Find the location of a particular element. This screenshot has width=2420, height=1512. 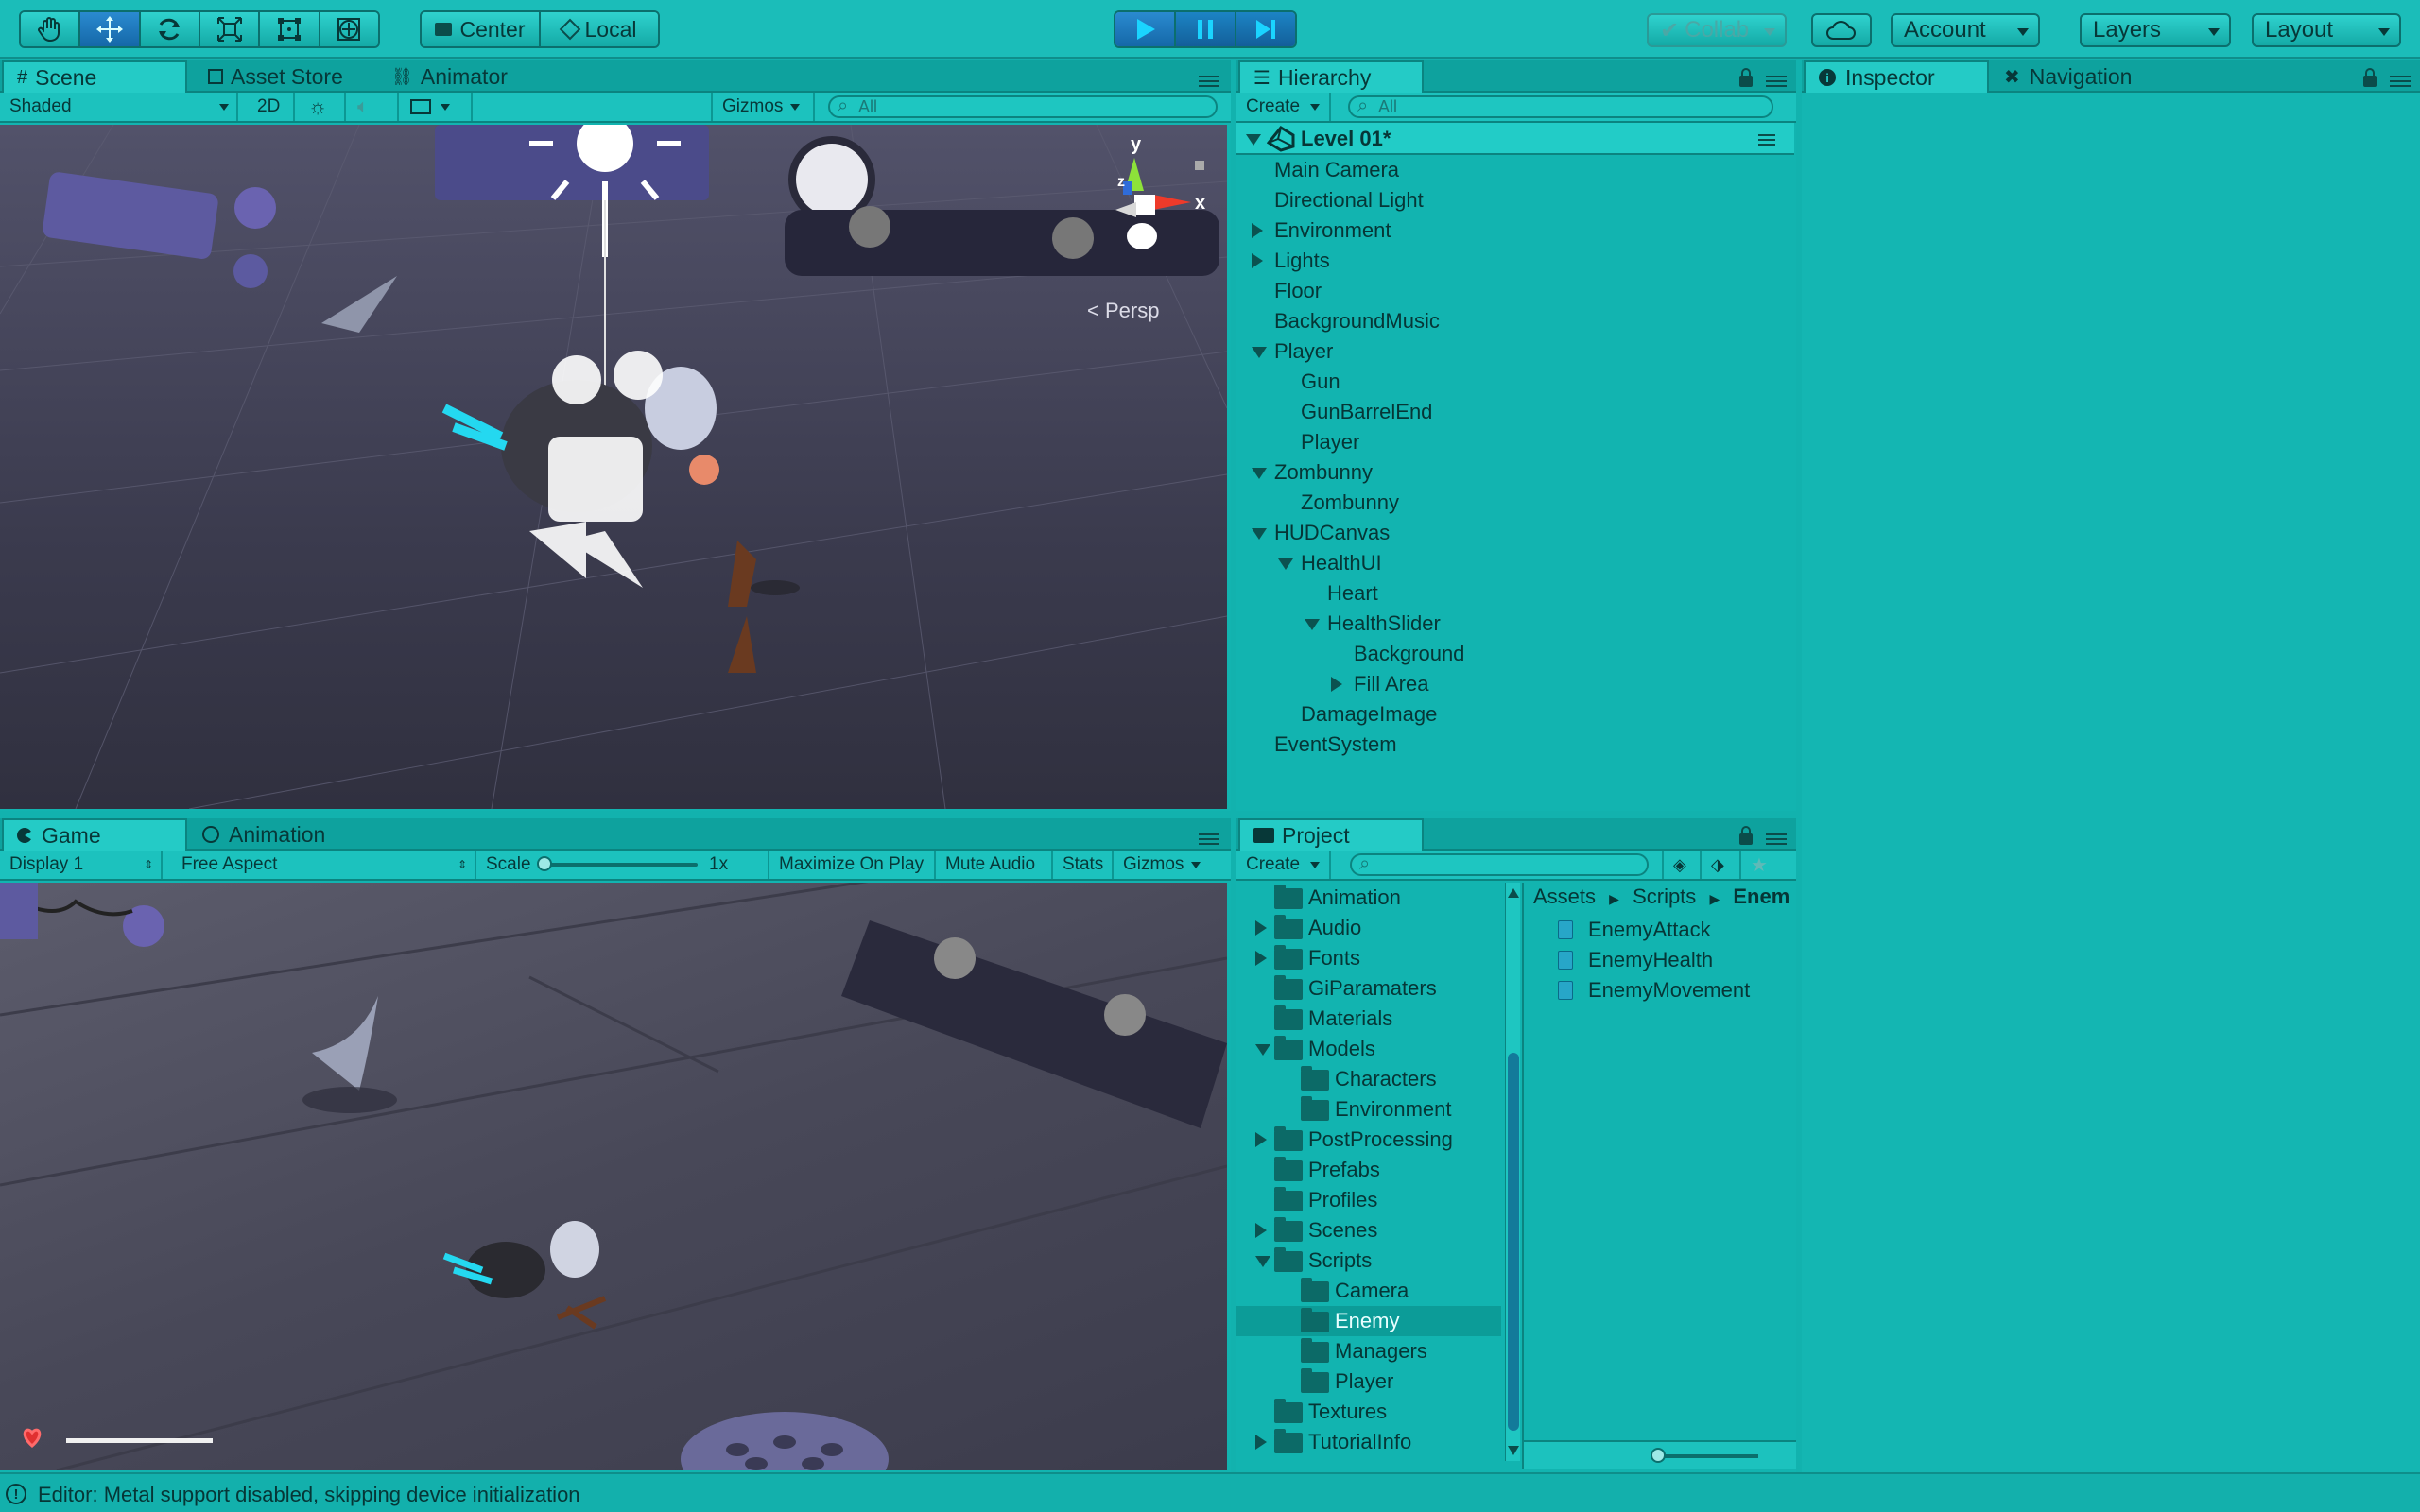

scale-slider is located at coordinates (618, 865).